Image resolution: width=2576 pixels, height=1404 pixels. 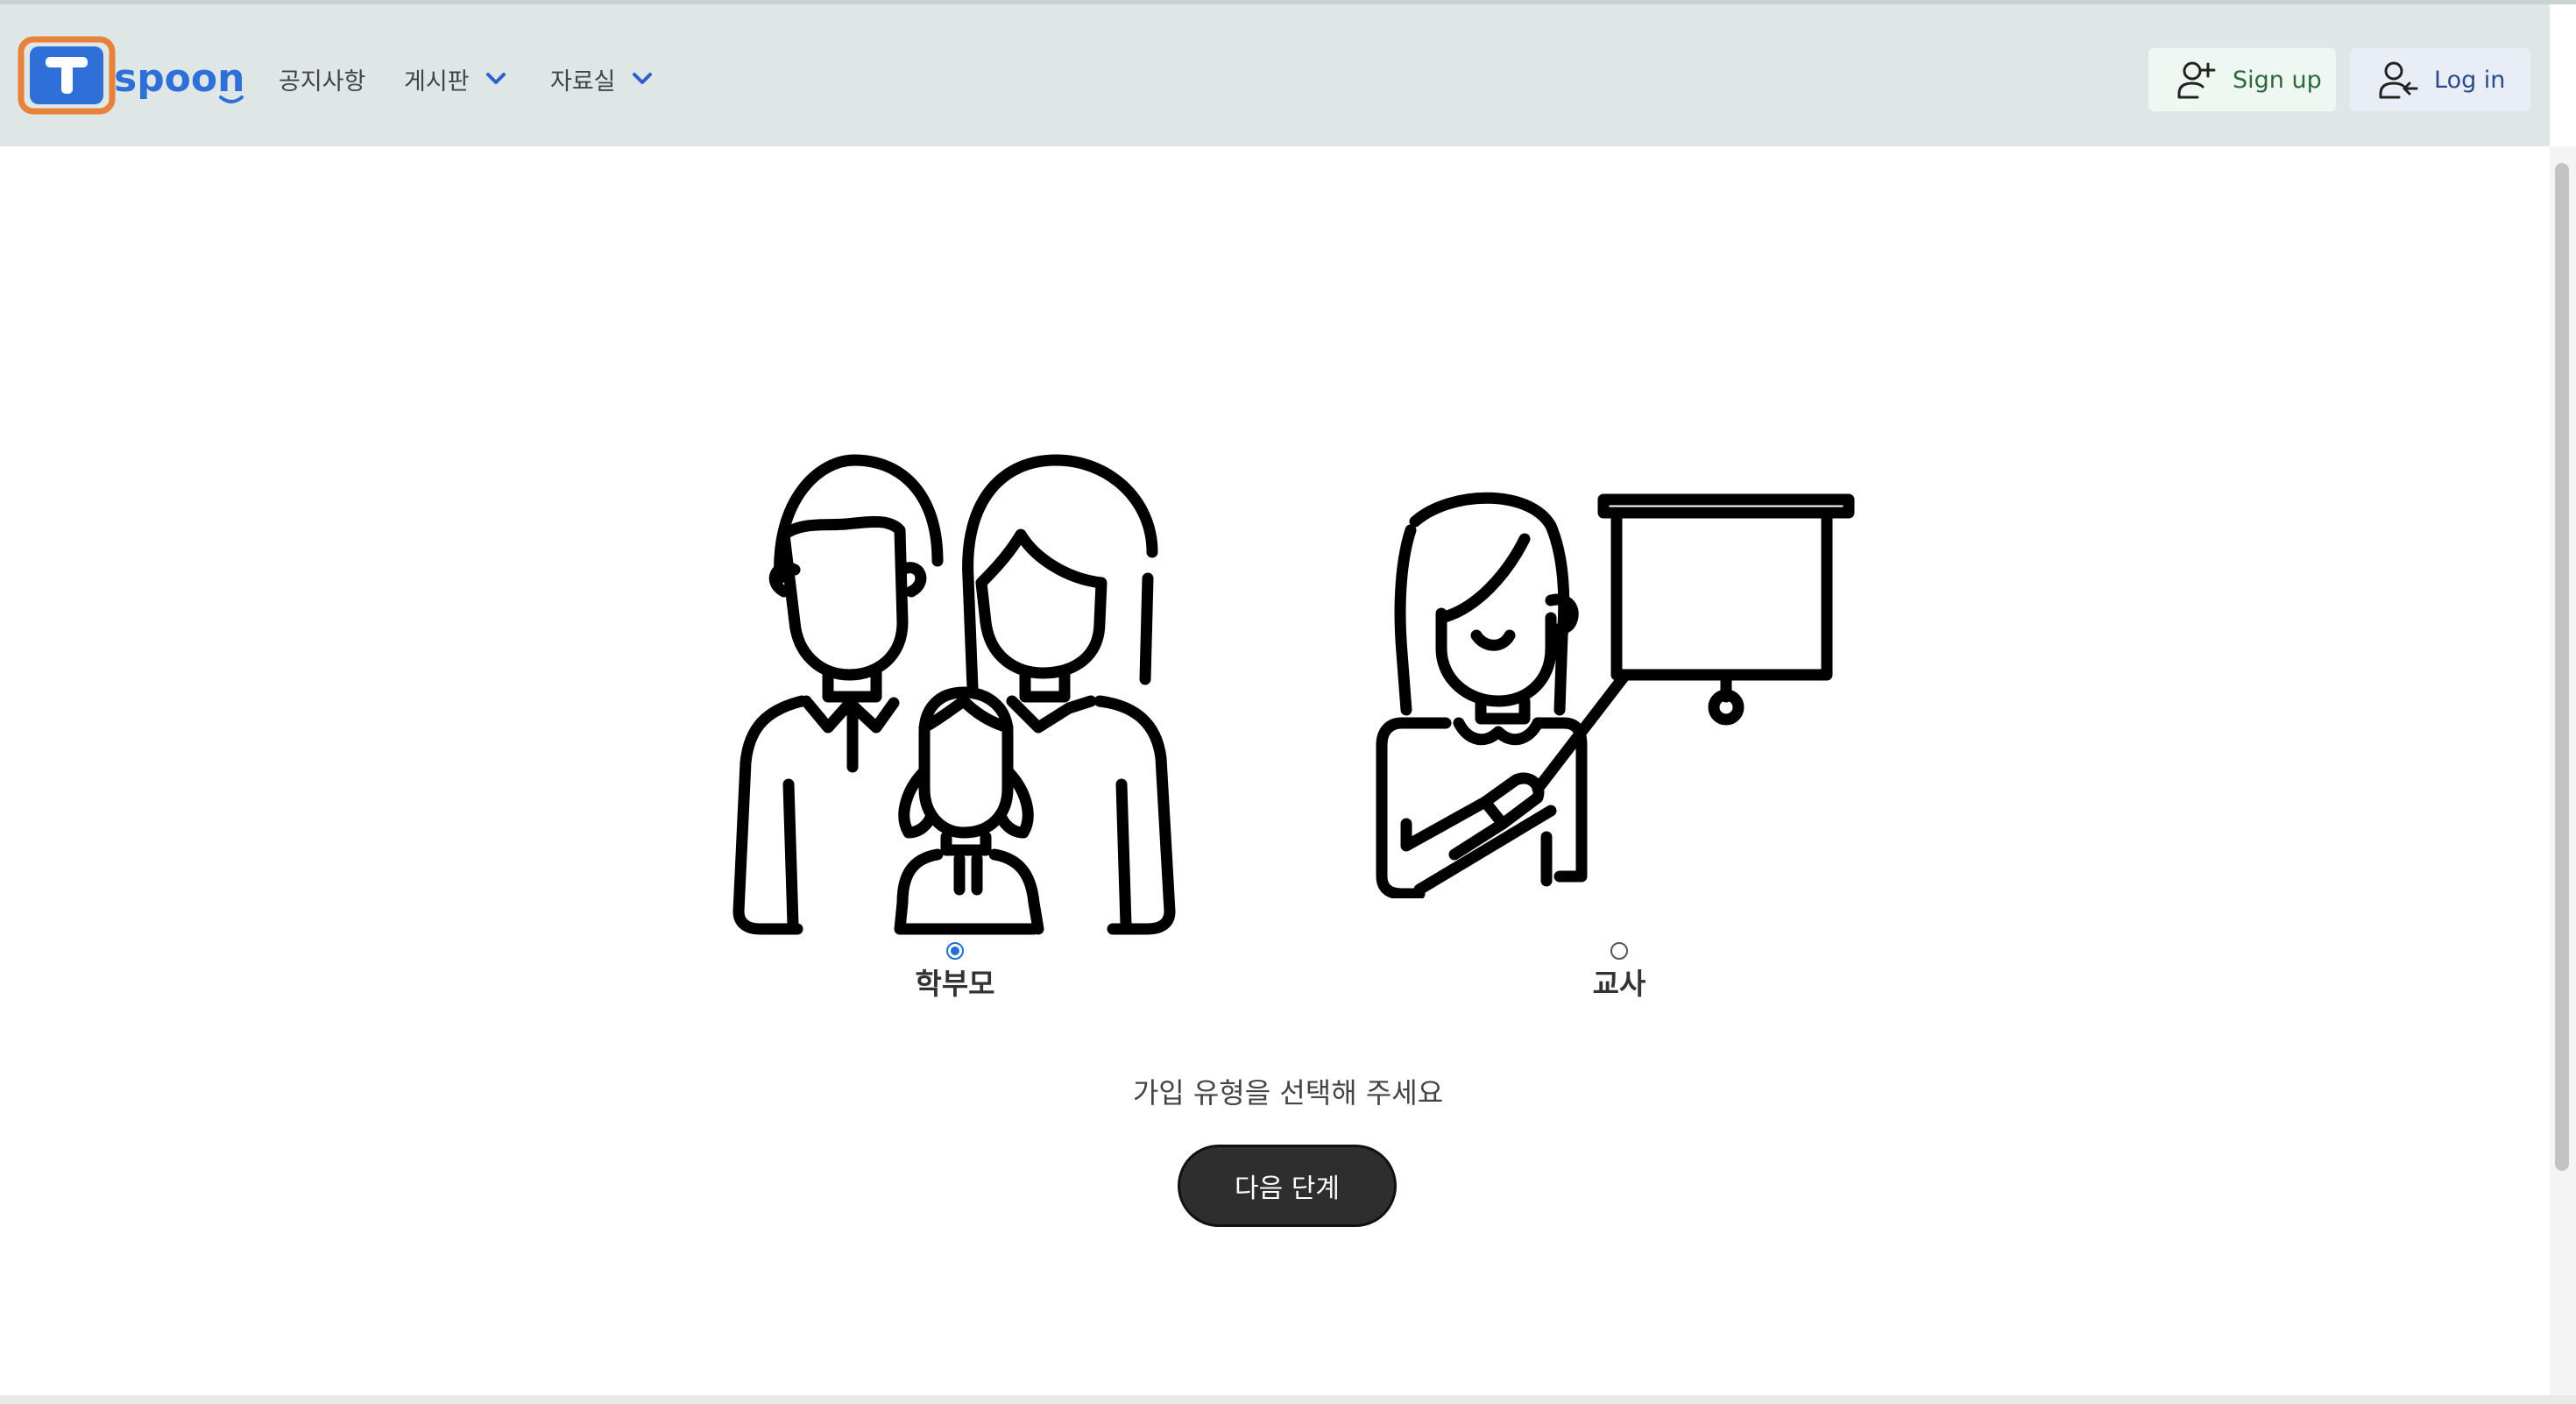 I want to click on signup-label: Sign up, so click(x=2277, y=80).